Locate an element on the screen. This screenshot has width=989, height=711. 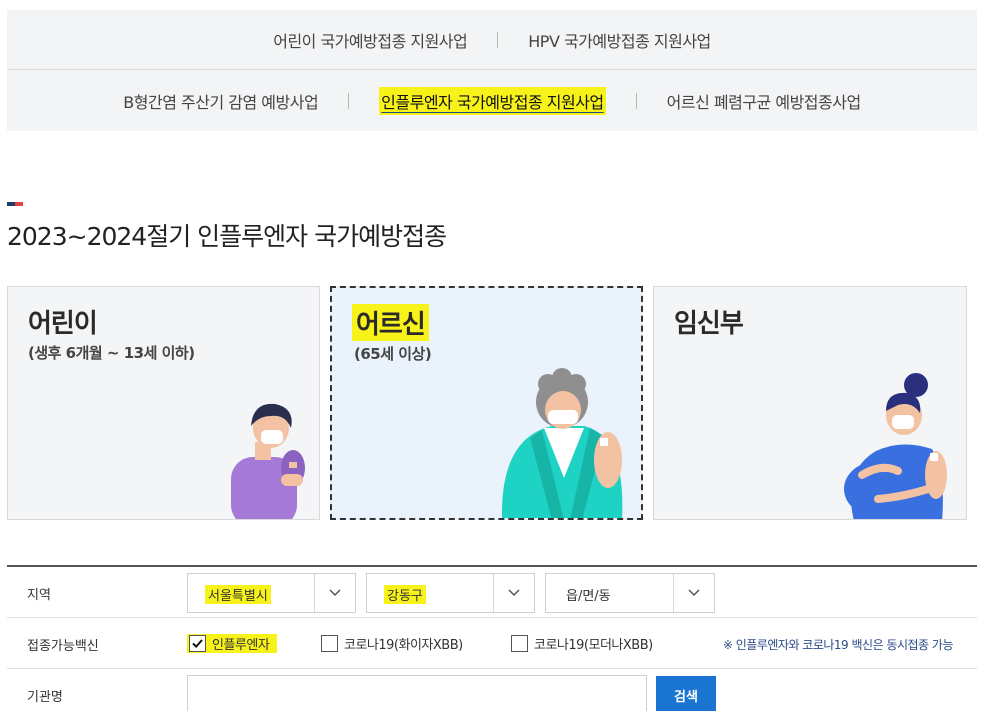
section-marker is located at coordinates (15, 204).